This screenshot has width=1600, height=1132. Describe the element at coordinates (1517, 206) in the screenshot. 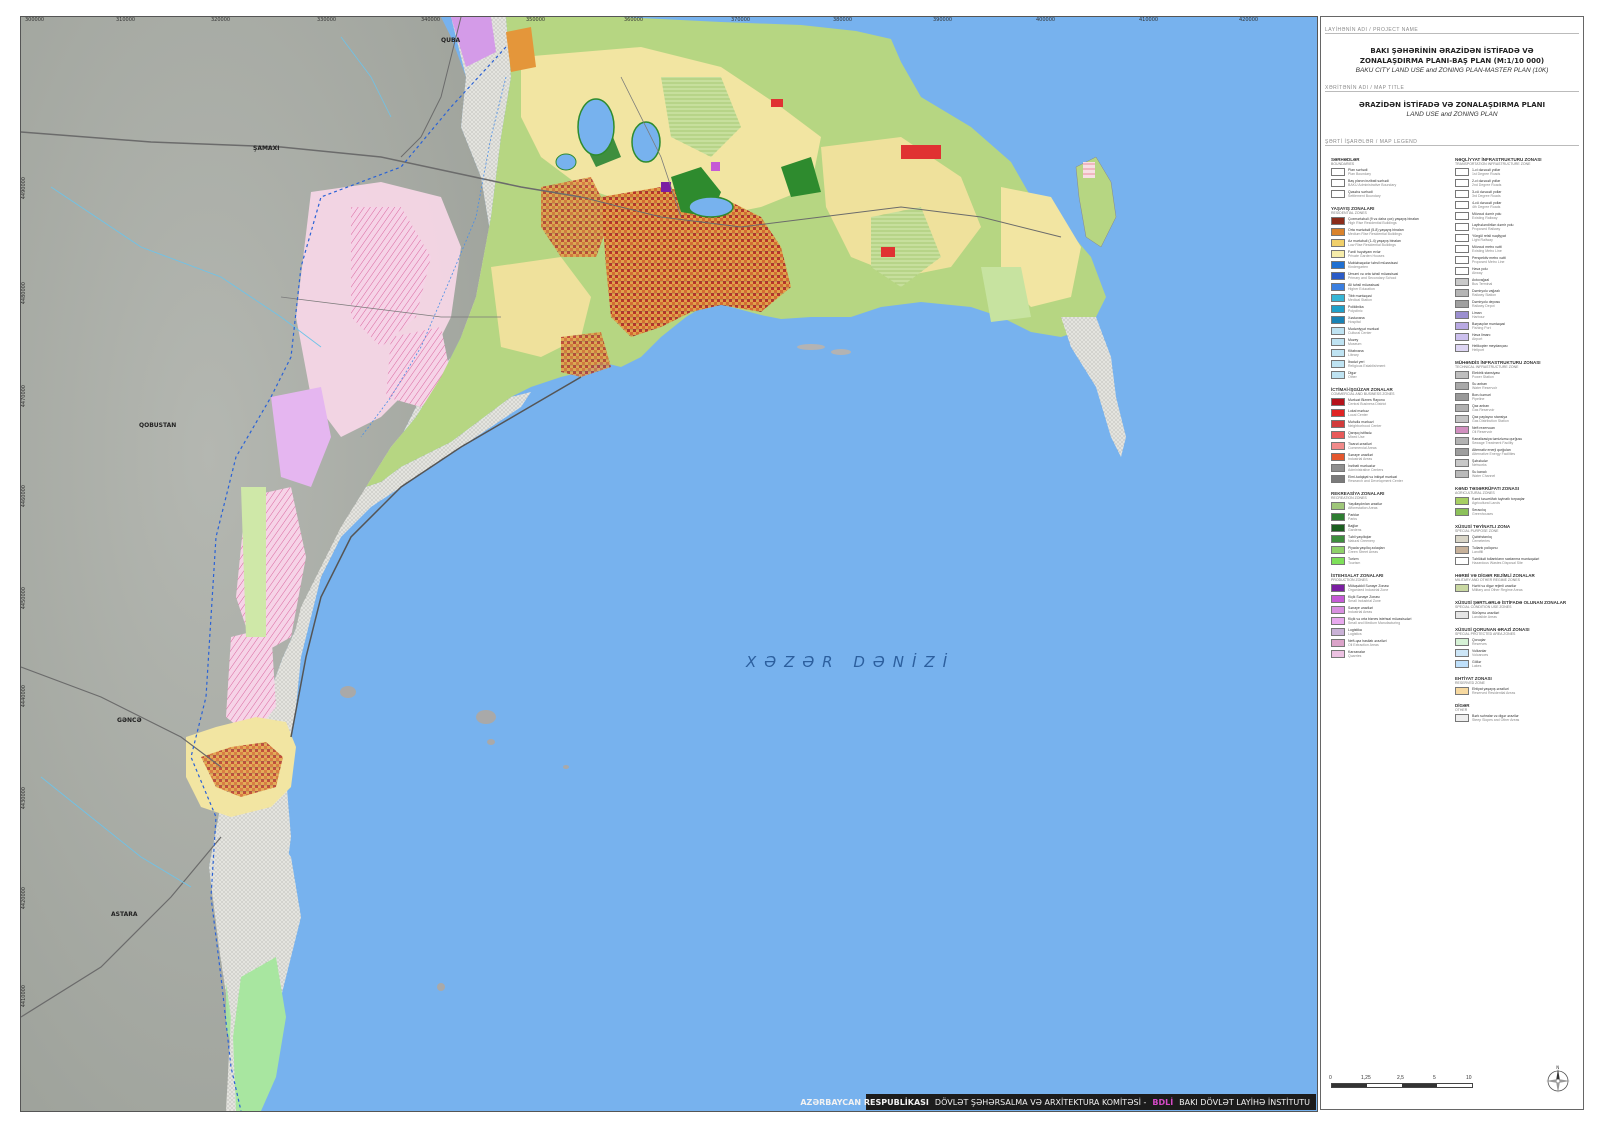

I see `legend-item: 4-cü dərəcəli yollar 4th Degree Roads` at that location.